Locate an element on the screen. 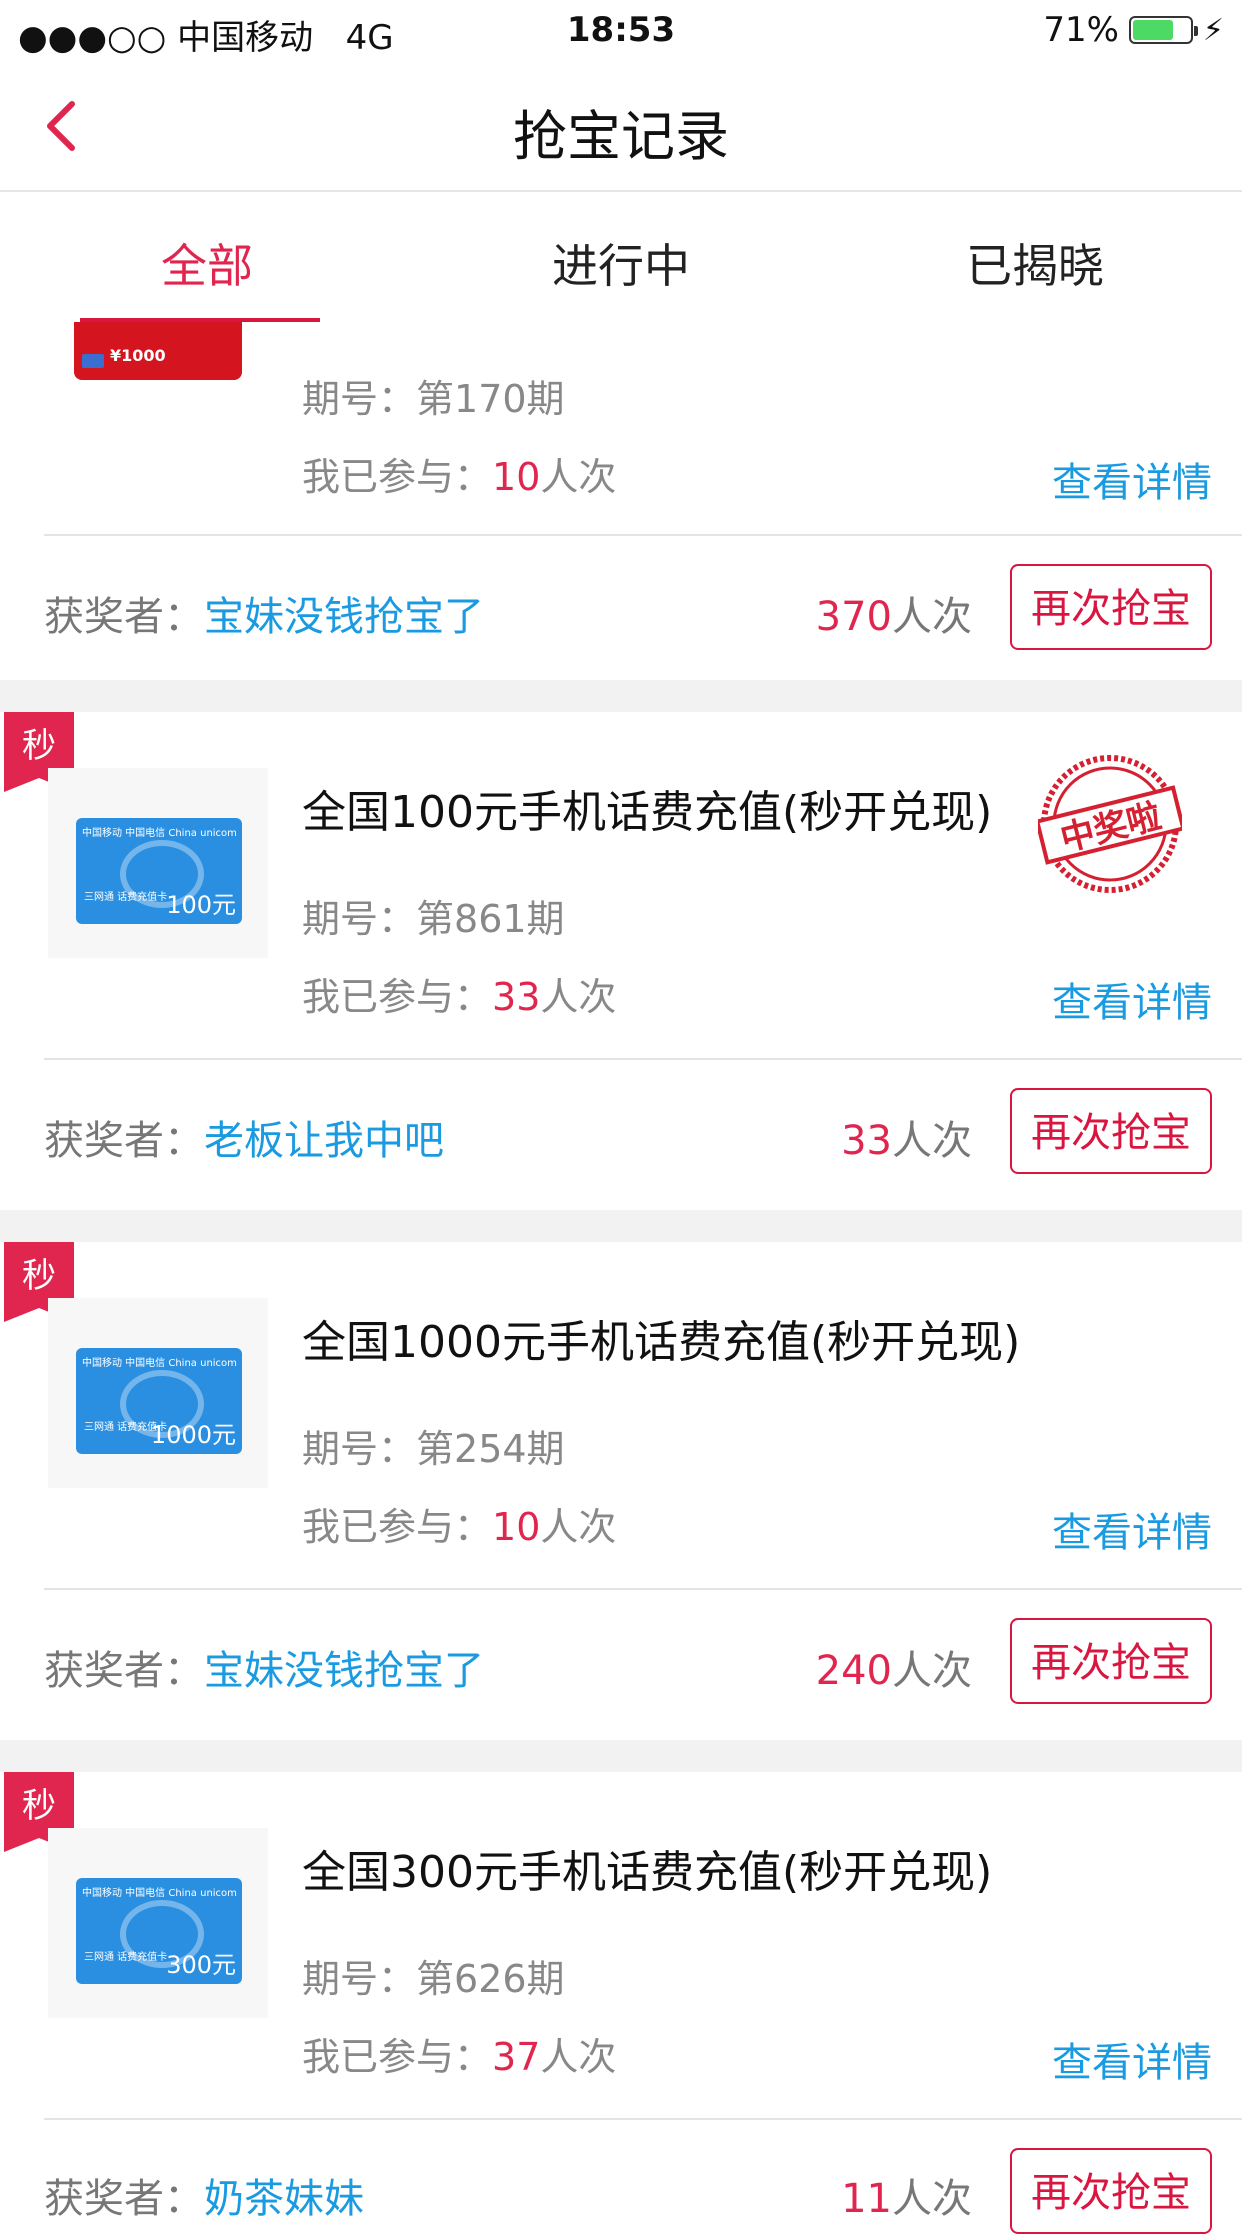 Image resolution: width=1242 pixels, height=2236 pixels. period-line: 期号：第626期 is located at coordinates (433, 1975).